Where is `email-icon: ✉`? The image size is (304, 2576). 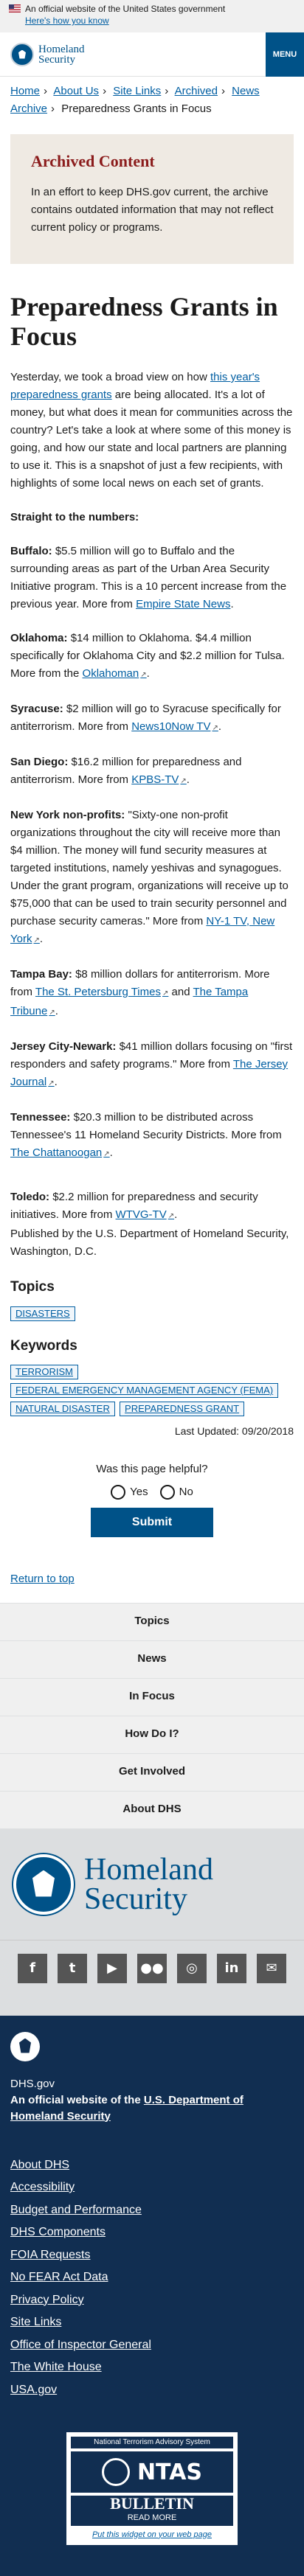
email-icon: ✉ is located at coordinates (272, 1968).